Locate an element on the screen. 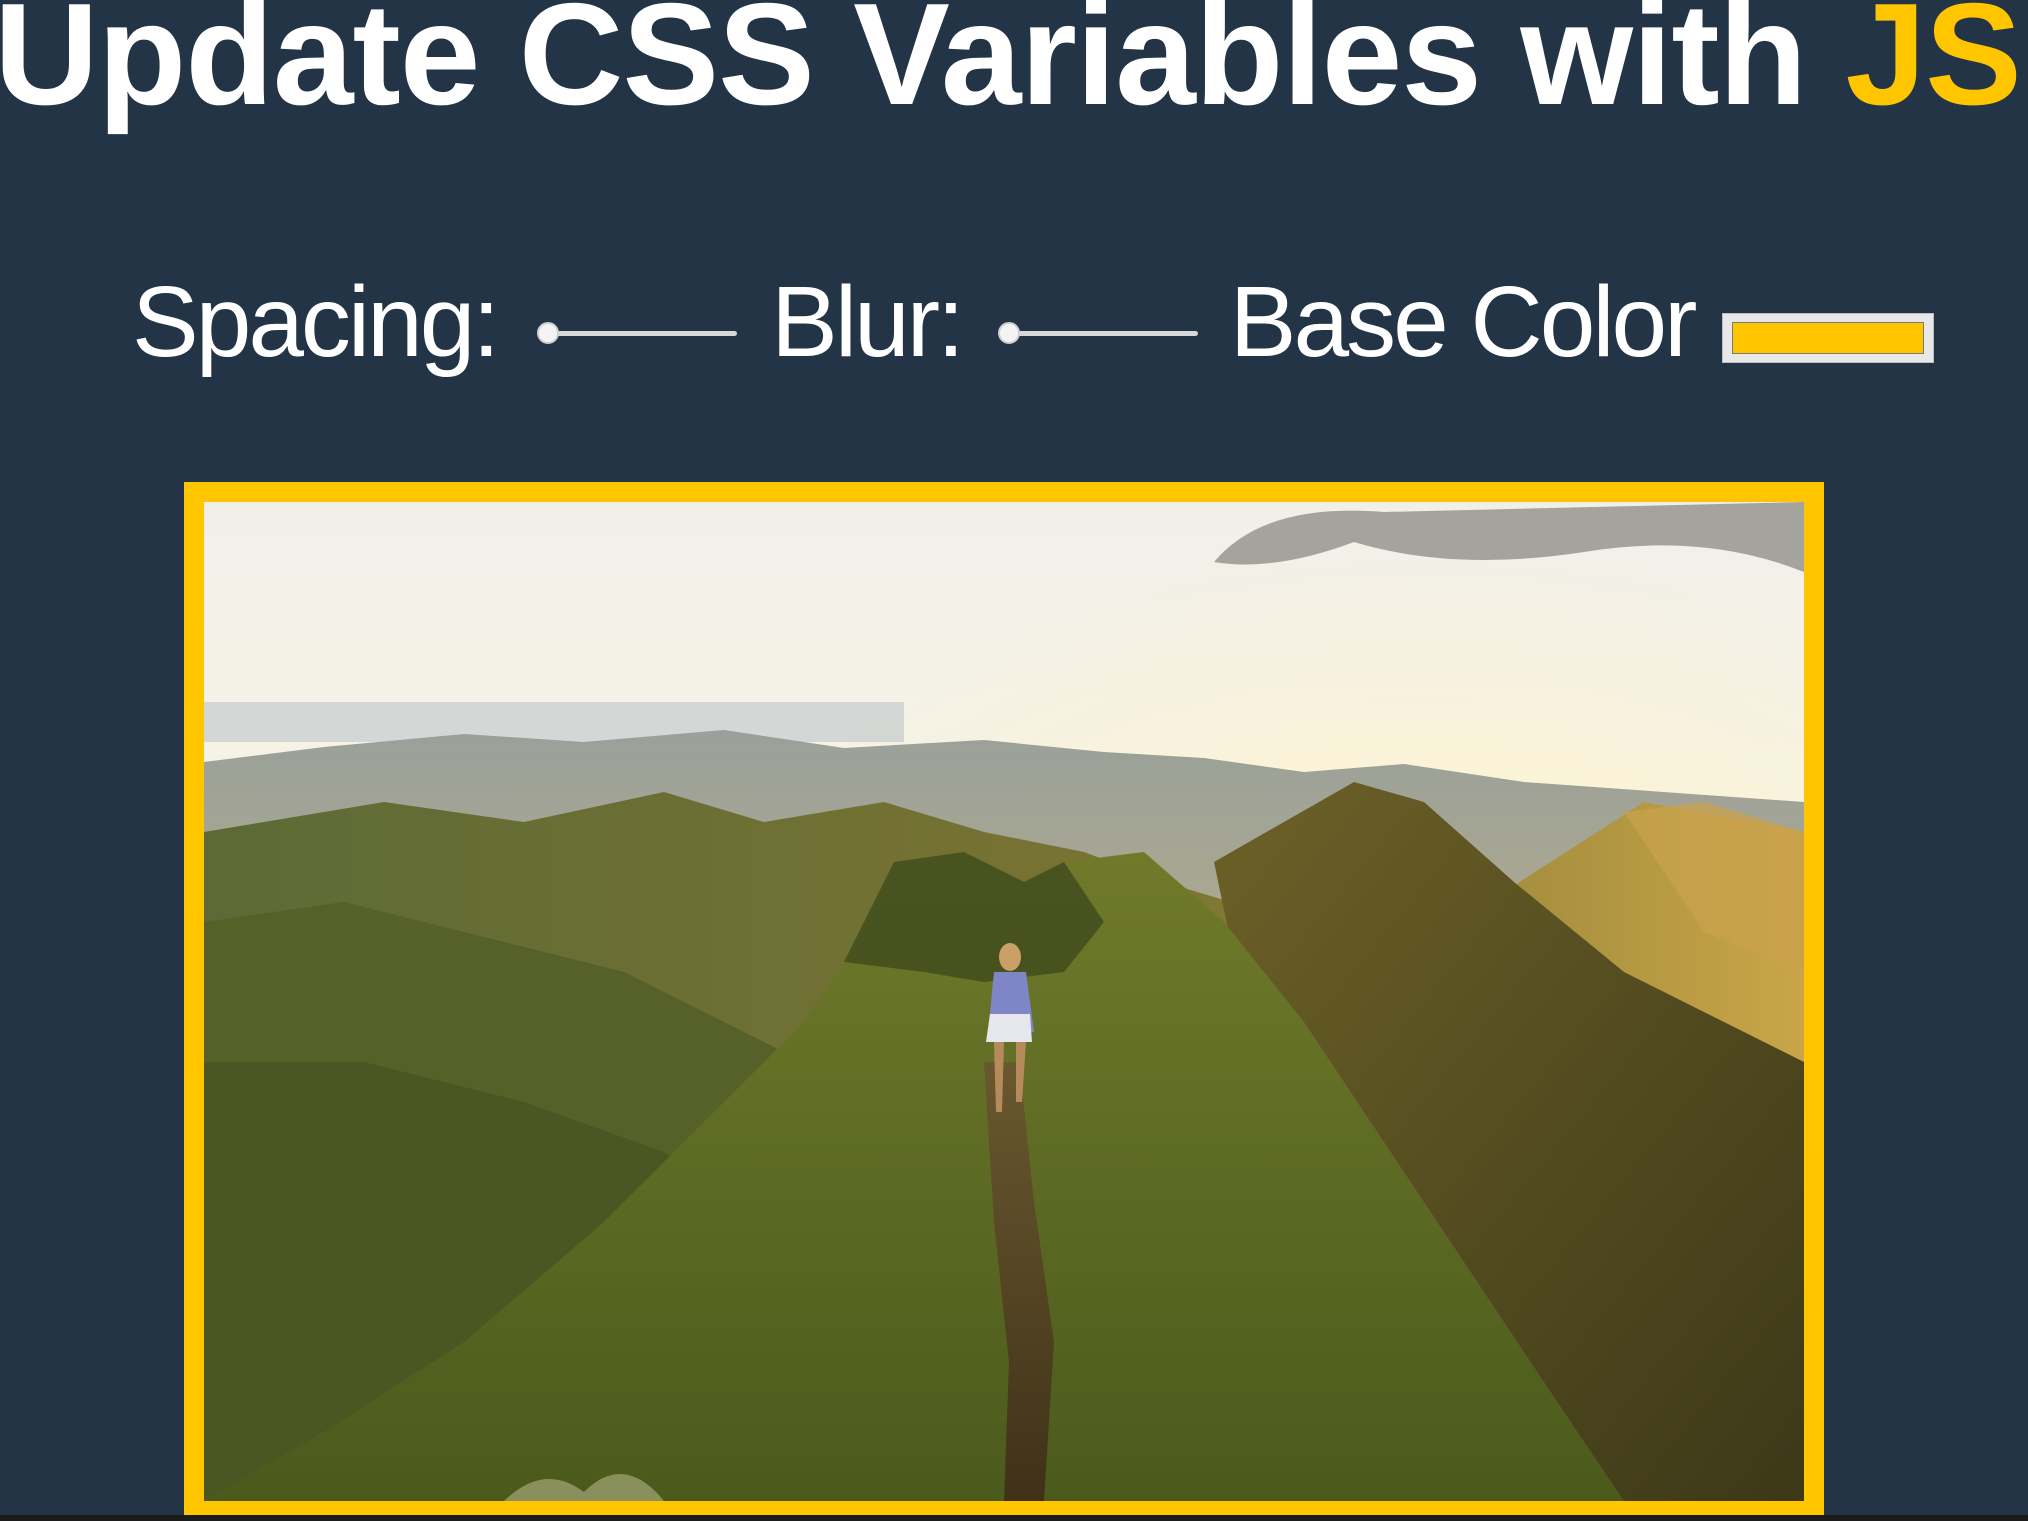 This screenshot has height=1521, width=2028. title-text: Update CSS Variables with is located at coordinates (923, 67).